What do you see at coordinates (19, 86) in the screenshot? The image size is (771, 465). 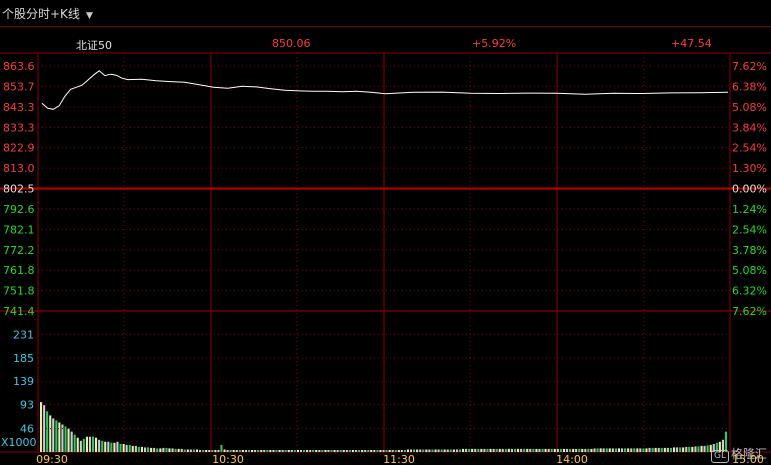 I see `price-tick-label: 853.7` at bounding box center [19, 86].